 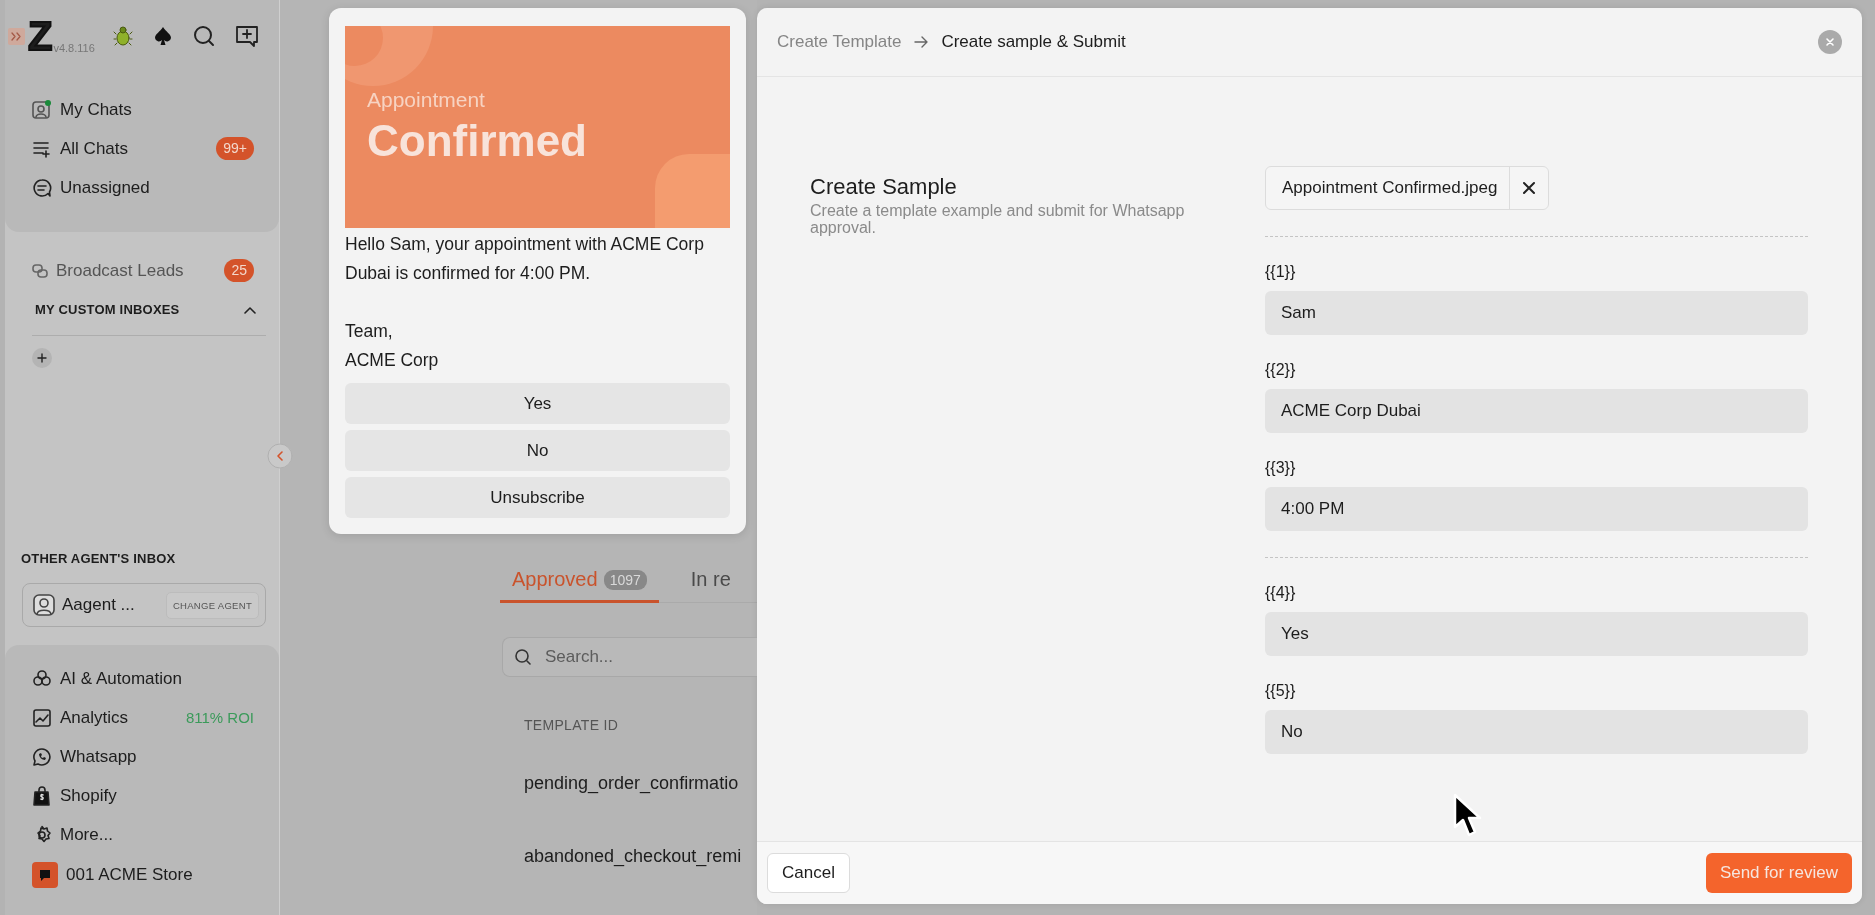 What do you see at coordinates (537, 403) in the screenshot?
I see `reply-button: Yes` at bounding box center [537, 403].